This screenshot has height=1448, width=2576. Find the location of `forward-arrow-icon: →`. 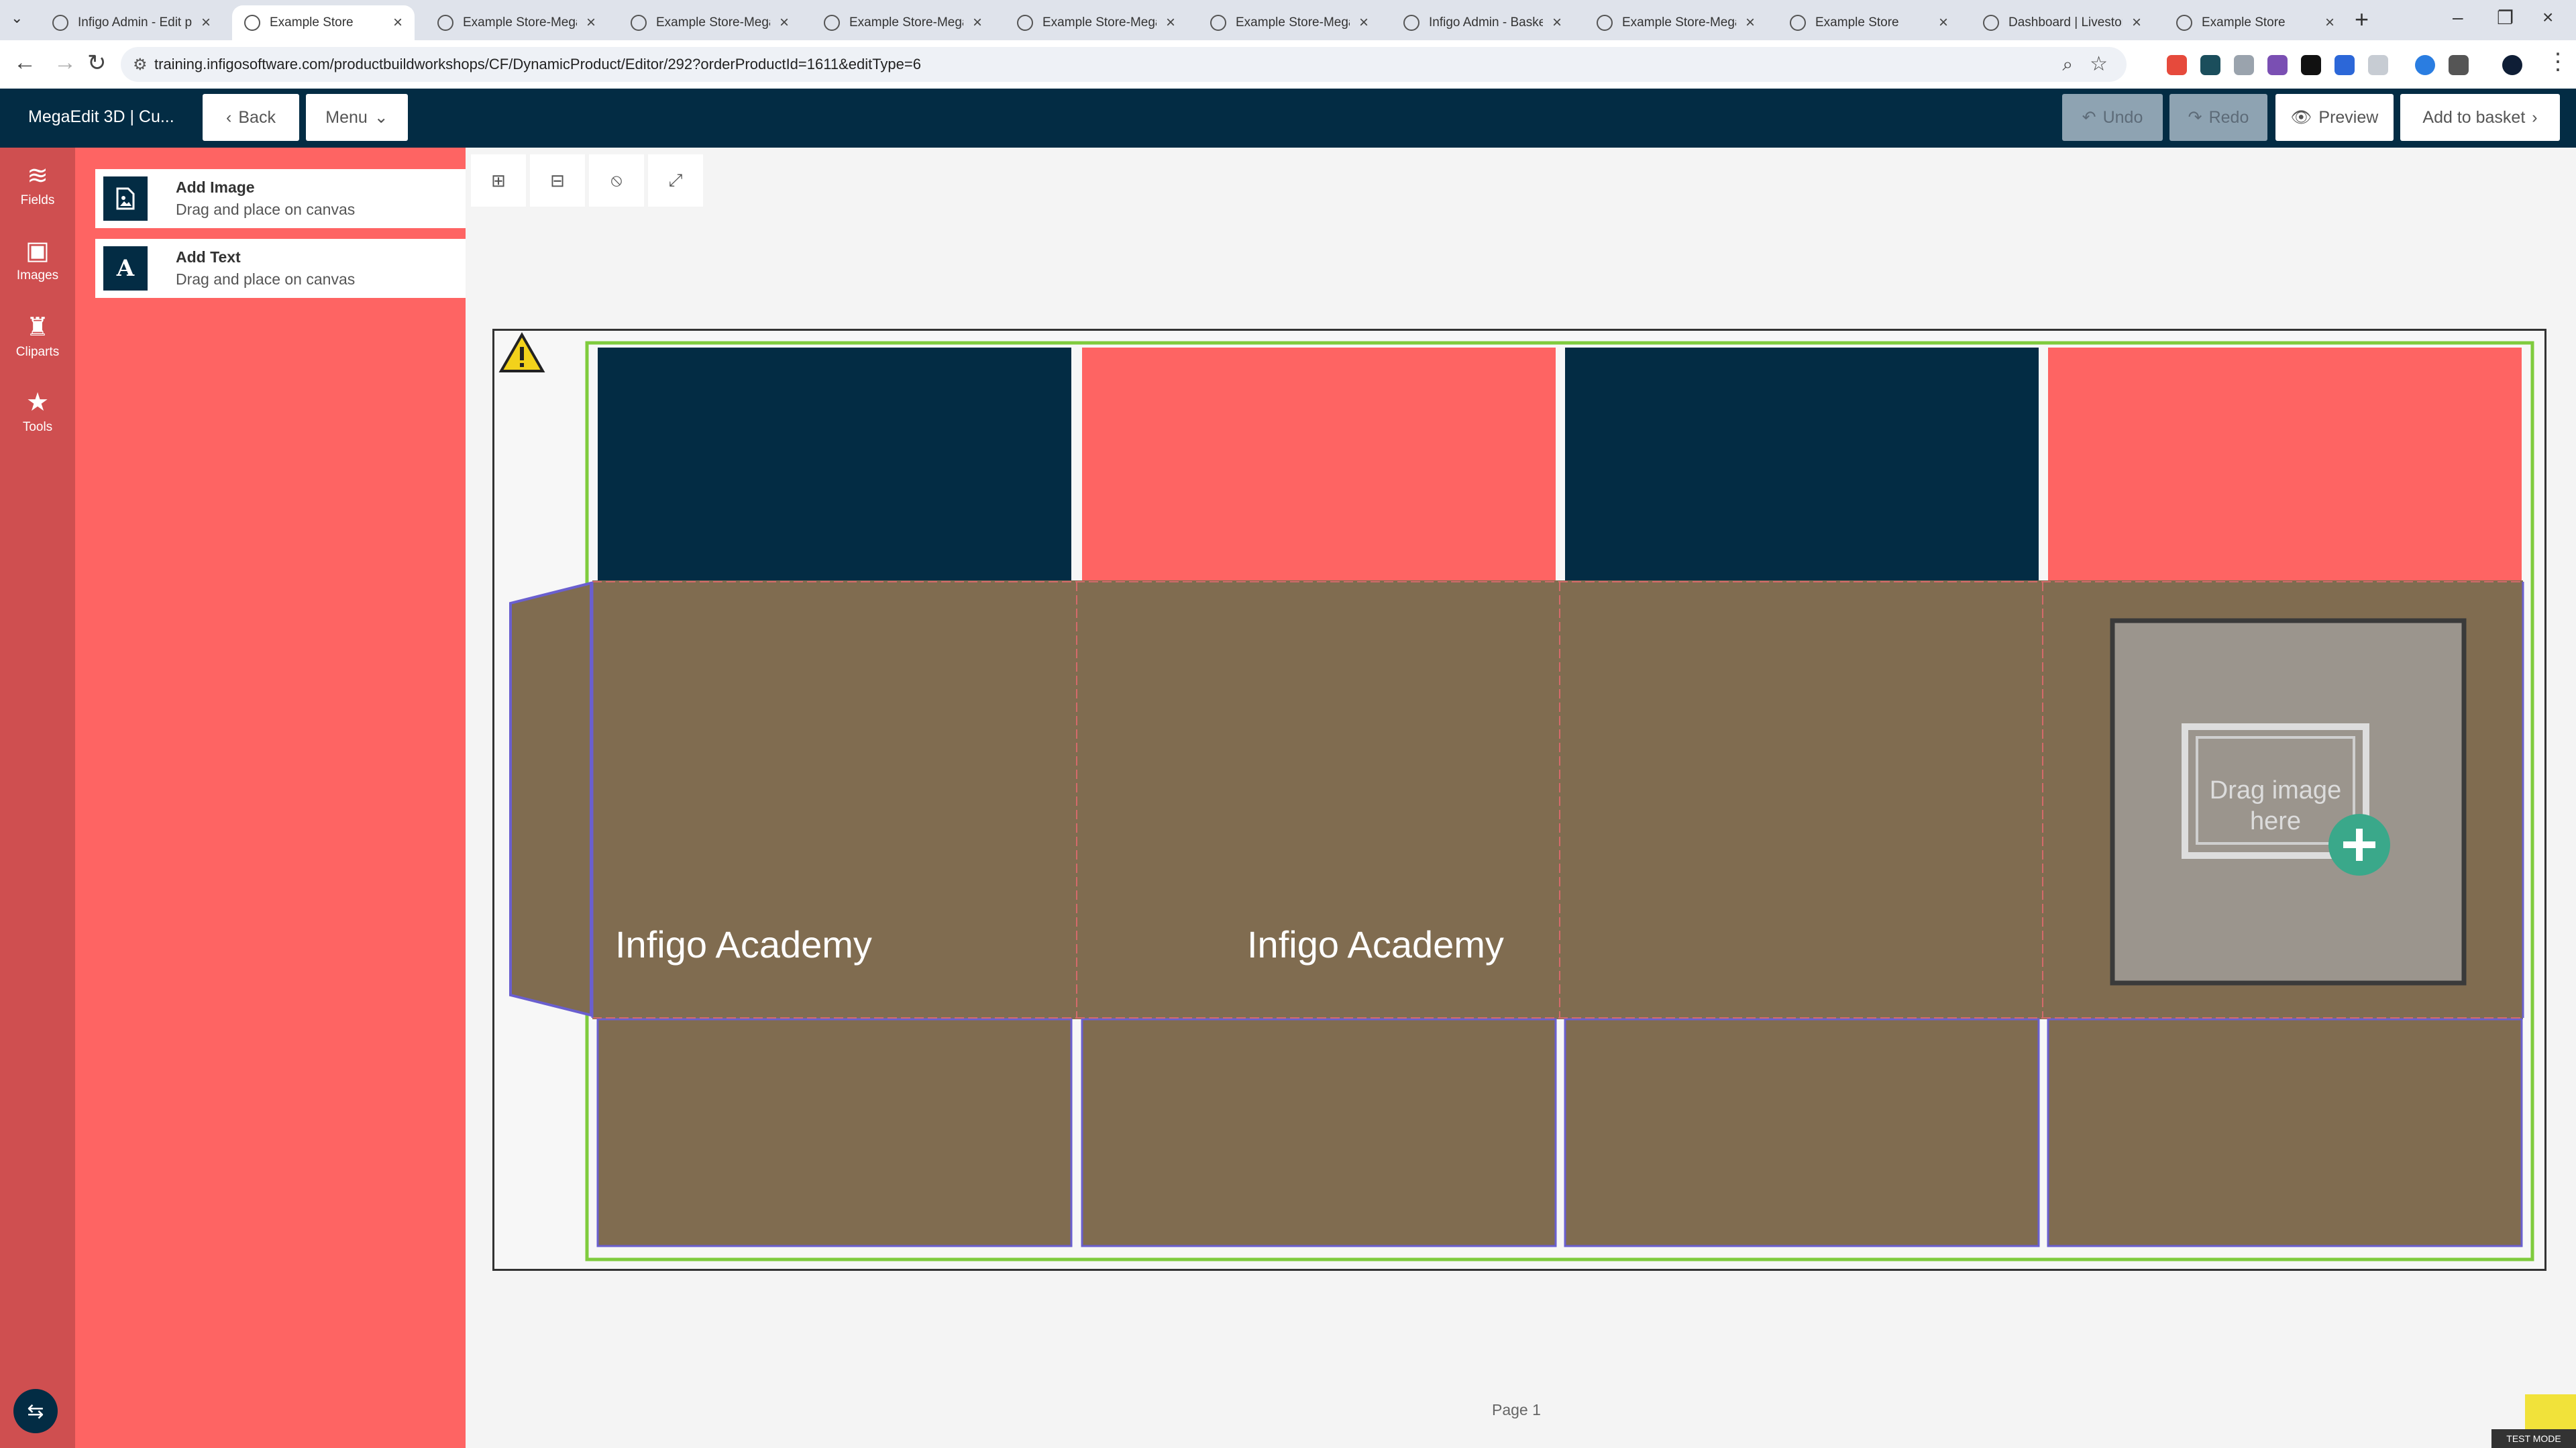

forward-arrow-icon: → is located at coordinates (65, 63).